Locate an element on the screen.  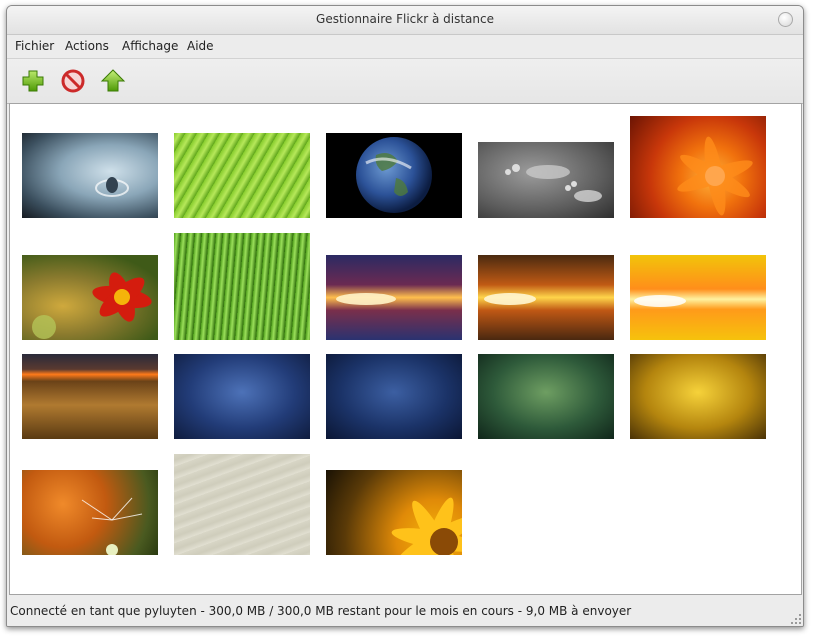
toolbar is located at coordinates (405, 81).